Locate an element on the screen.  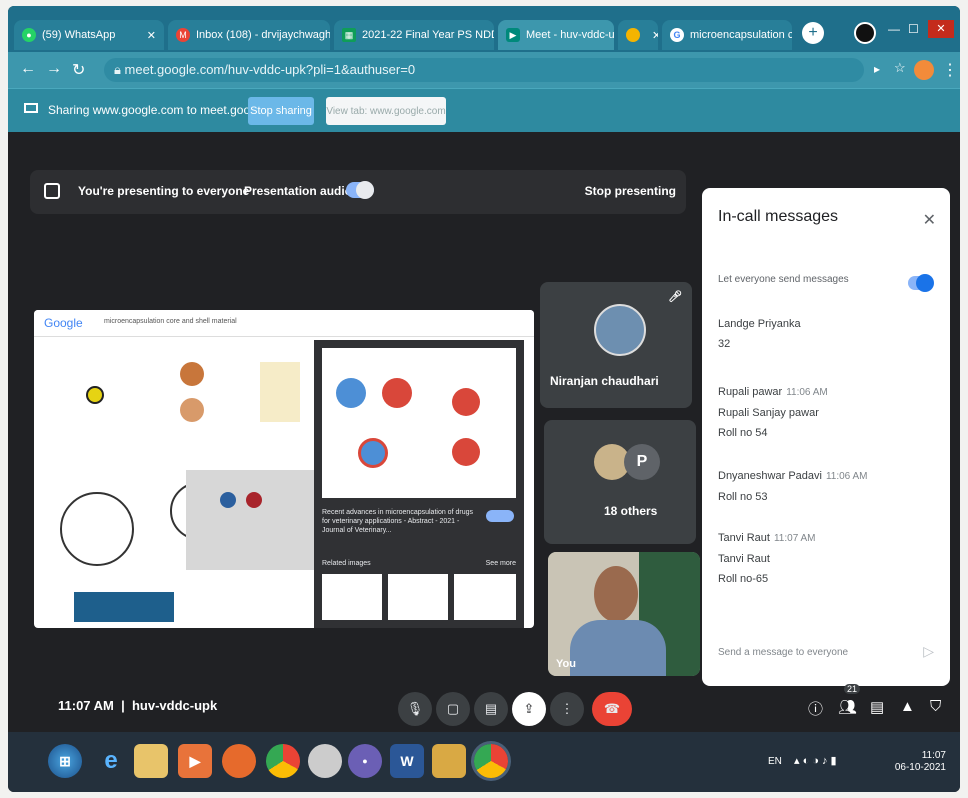
reload-icon: ↻ is located at coordinates (78, 70).